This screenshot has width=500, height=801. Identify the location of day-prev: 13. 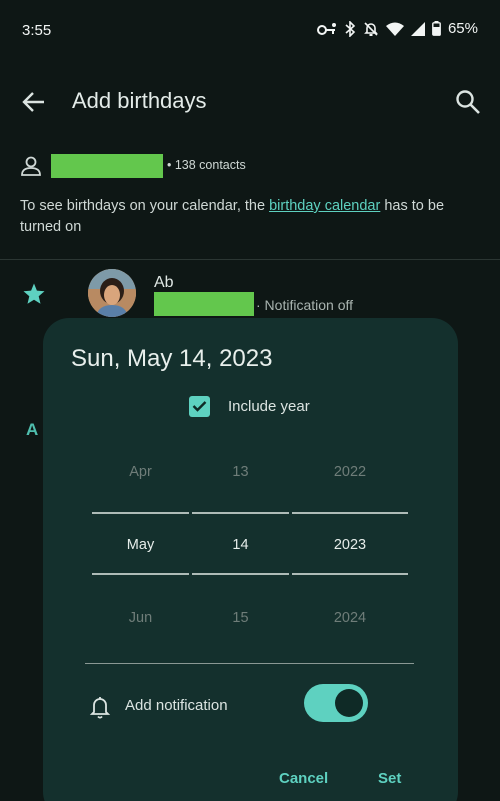
(240, 472).